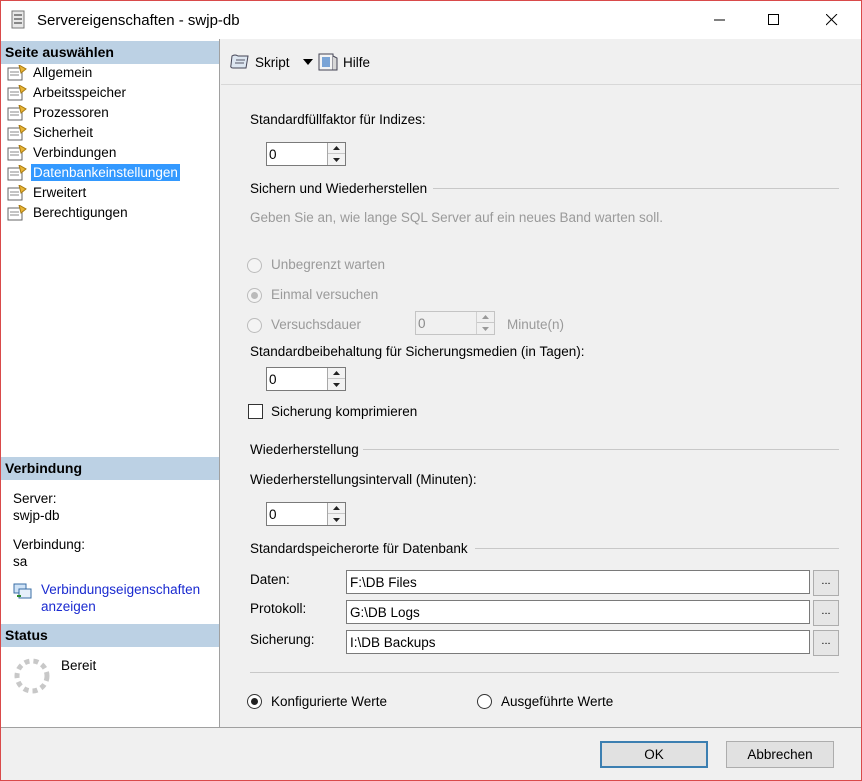  I want to click on close-icon, so click(832, 20).